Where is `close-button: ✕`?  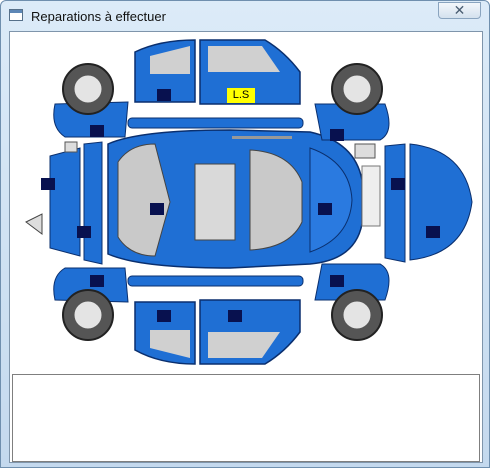 close-button: ✕ is located at coordinates (459, 10).